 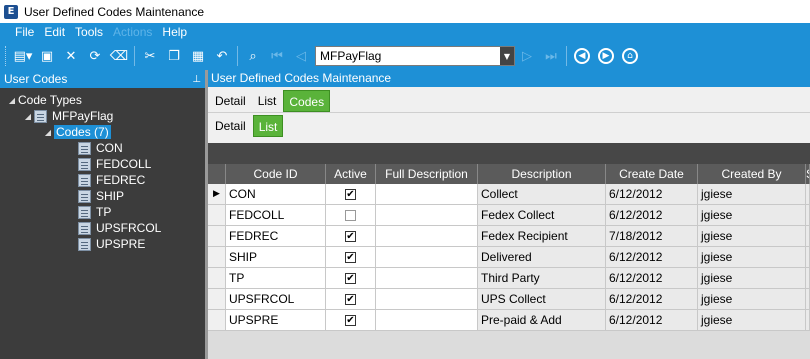 I want to click on table-row: FEDCOLL Fedex Collect 6/12/2012 jgiese, so click(x=509, y=215).